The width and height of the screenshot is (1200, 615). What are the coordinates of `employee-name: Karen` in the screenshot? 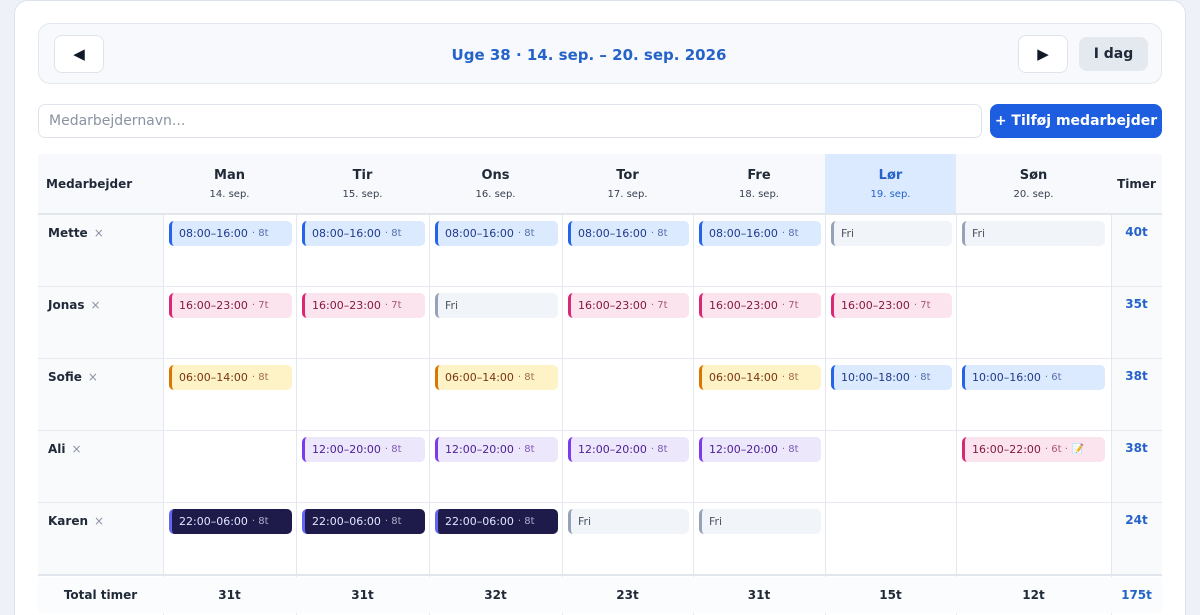 It's located at (68, 521).